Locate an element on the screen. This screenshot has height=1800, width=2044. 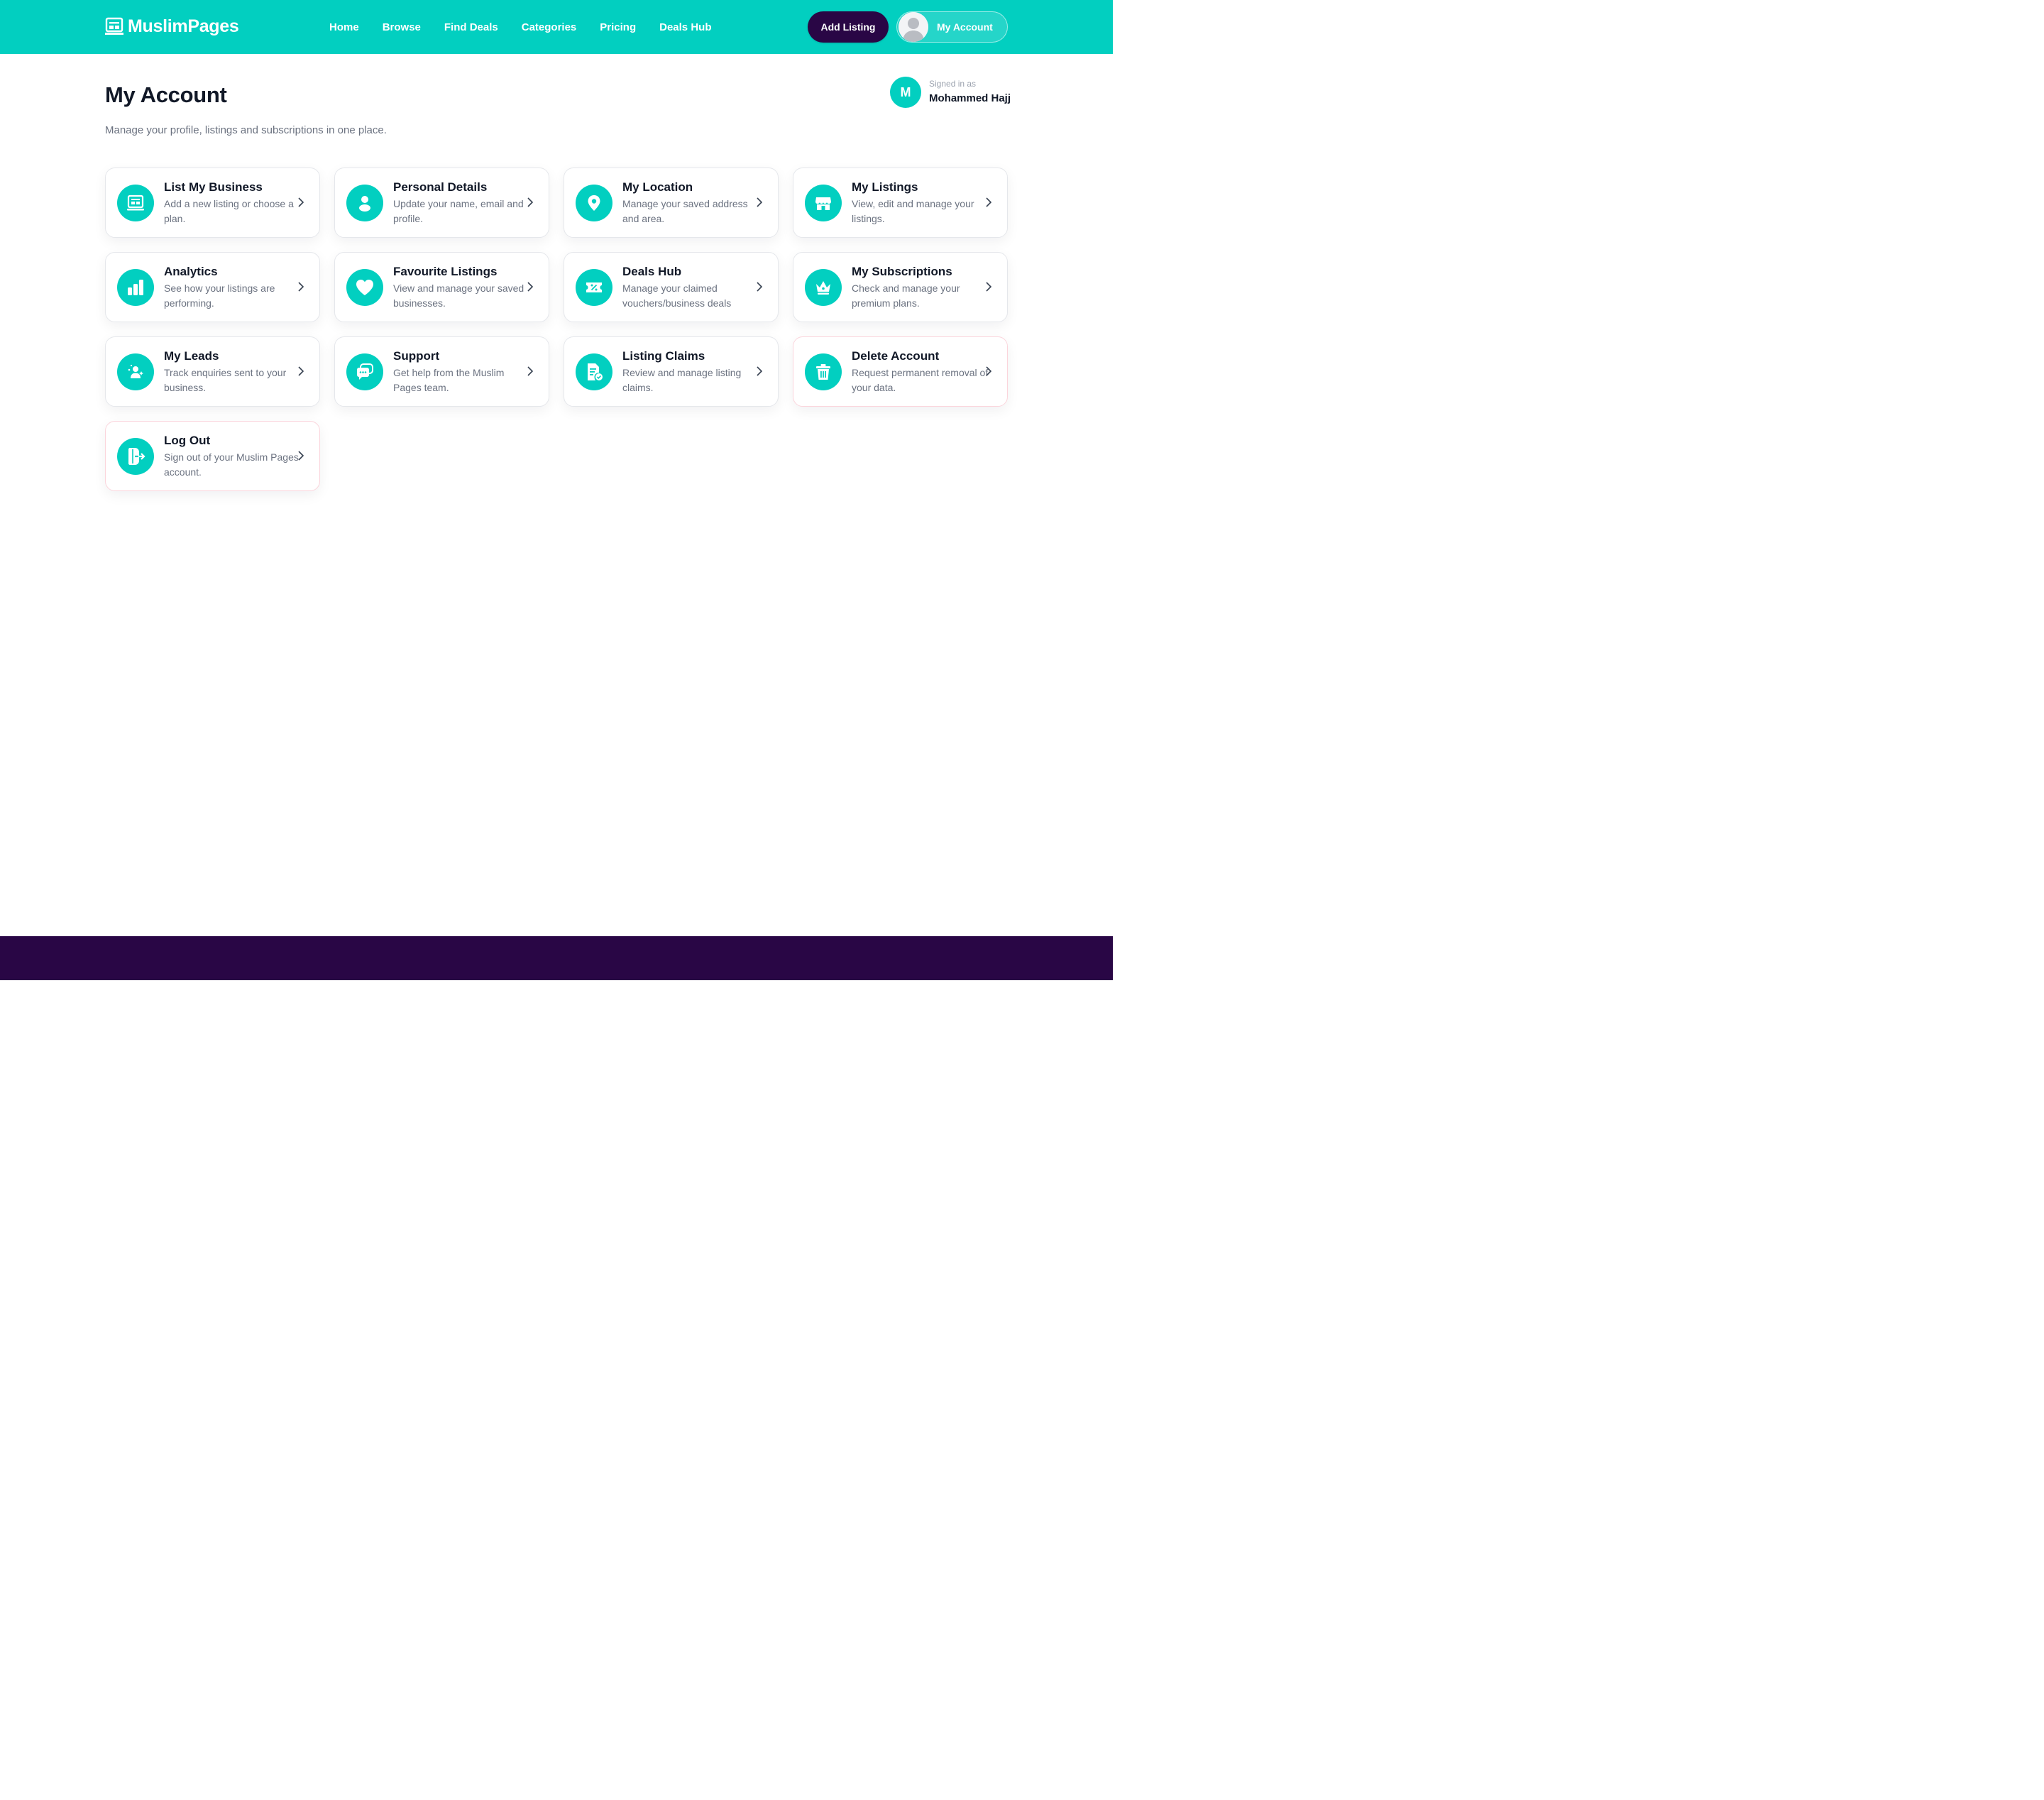
logout-icon is located at coordinates (135, 456).